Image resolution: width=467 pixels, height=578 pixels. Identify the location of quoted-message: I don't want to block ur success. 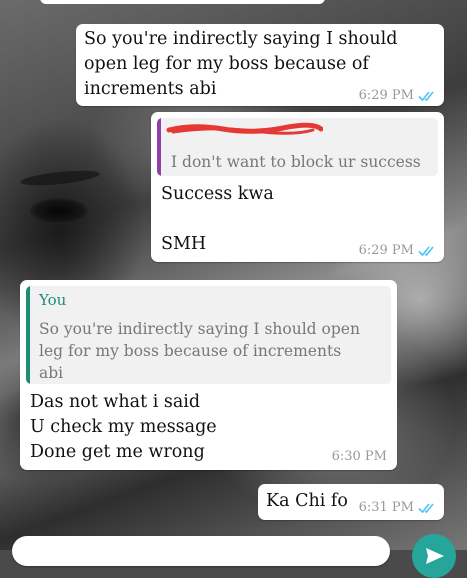
(297, 147).